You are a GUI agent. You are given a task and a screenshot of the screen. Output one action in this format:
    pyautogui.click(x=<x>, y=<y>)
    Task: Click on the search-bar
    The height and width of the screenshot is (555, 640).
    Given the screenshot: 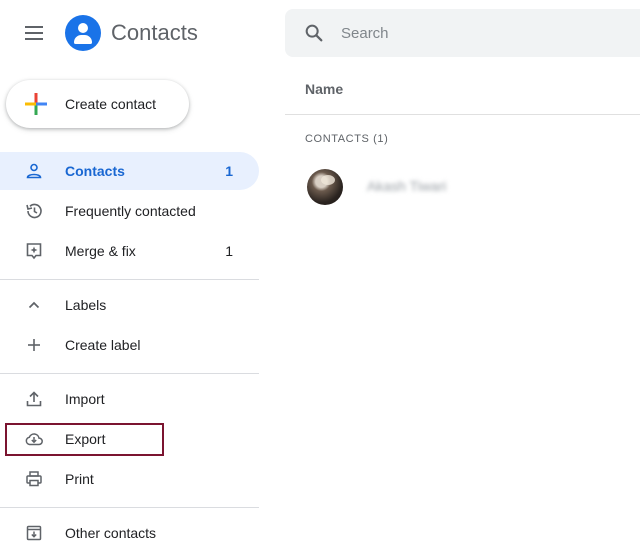 What is the action you would take?
    pyautogui.click(x=462, y=33)
    